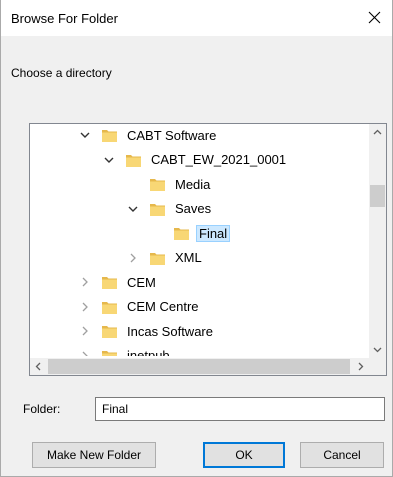 Image resolution: width=393 pixels, height=477 pixels. I want to click on tree-item: XML, so click(165, 258).